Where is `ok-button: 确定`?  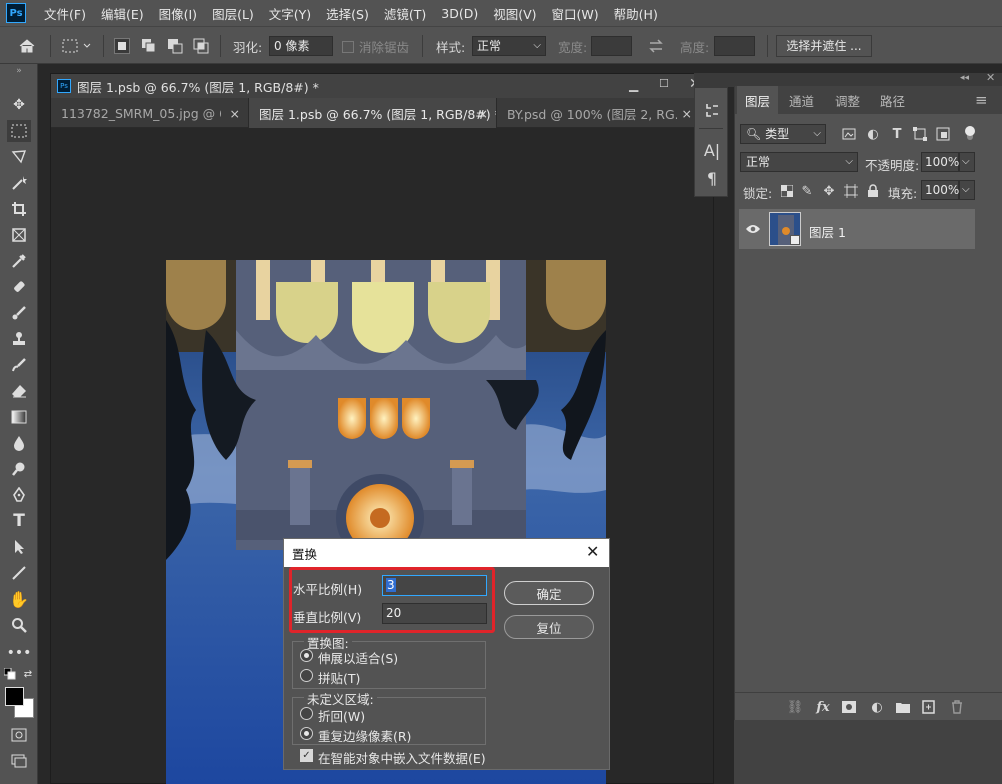
ok-button: 确定 is located at coordinates (549, 593).